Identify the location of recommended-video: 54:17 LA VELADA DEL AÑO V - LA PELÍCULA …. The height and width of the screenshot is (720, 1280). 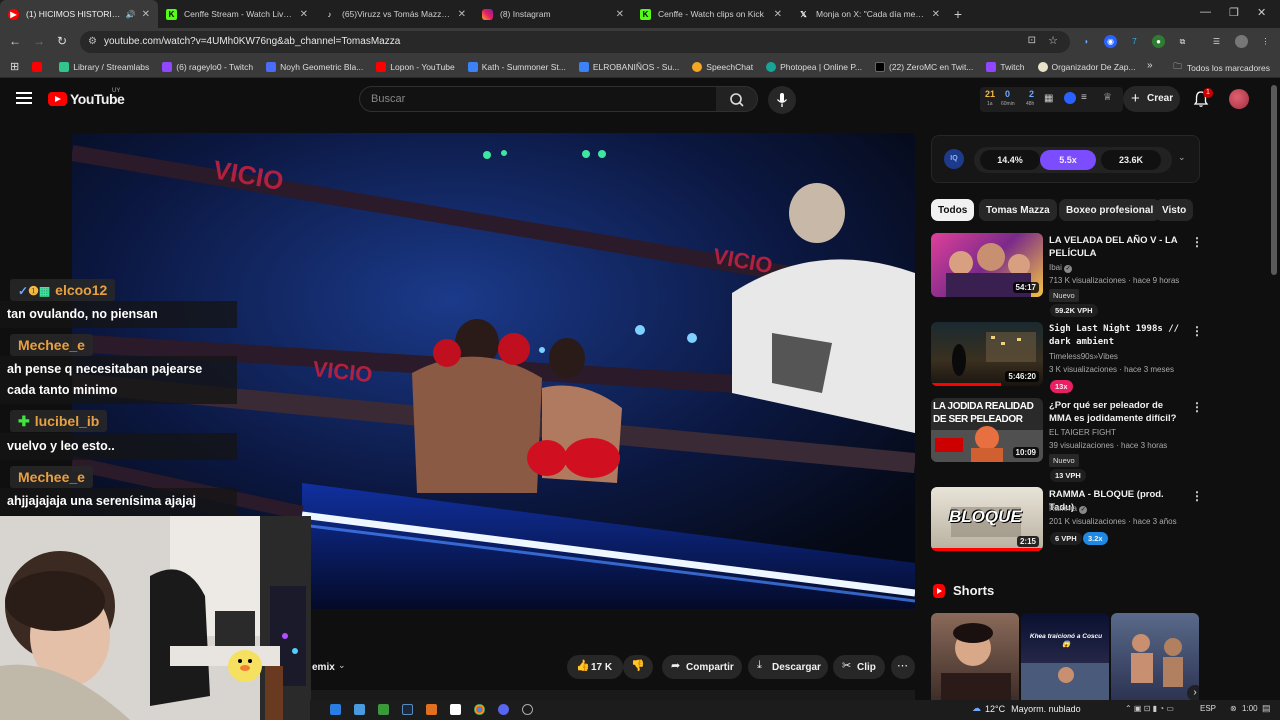
(1067, 273).